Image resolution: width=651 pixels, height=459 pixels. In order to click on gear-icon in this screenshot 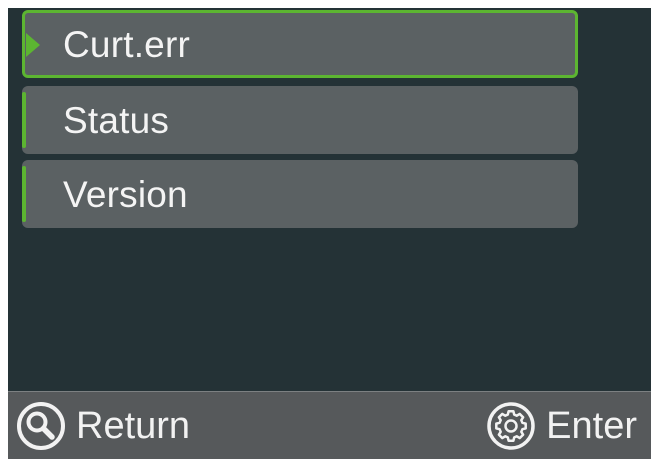, I will do `click(511, 426)`.